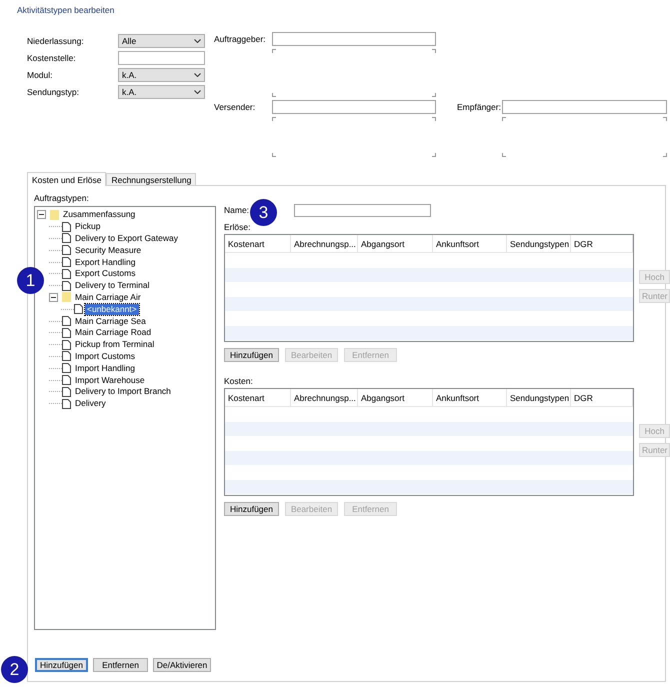  Describe the element at coordinates (113, 332) in the screenshot. I see `tree-item: Main Carriage Road` at that location.